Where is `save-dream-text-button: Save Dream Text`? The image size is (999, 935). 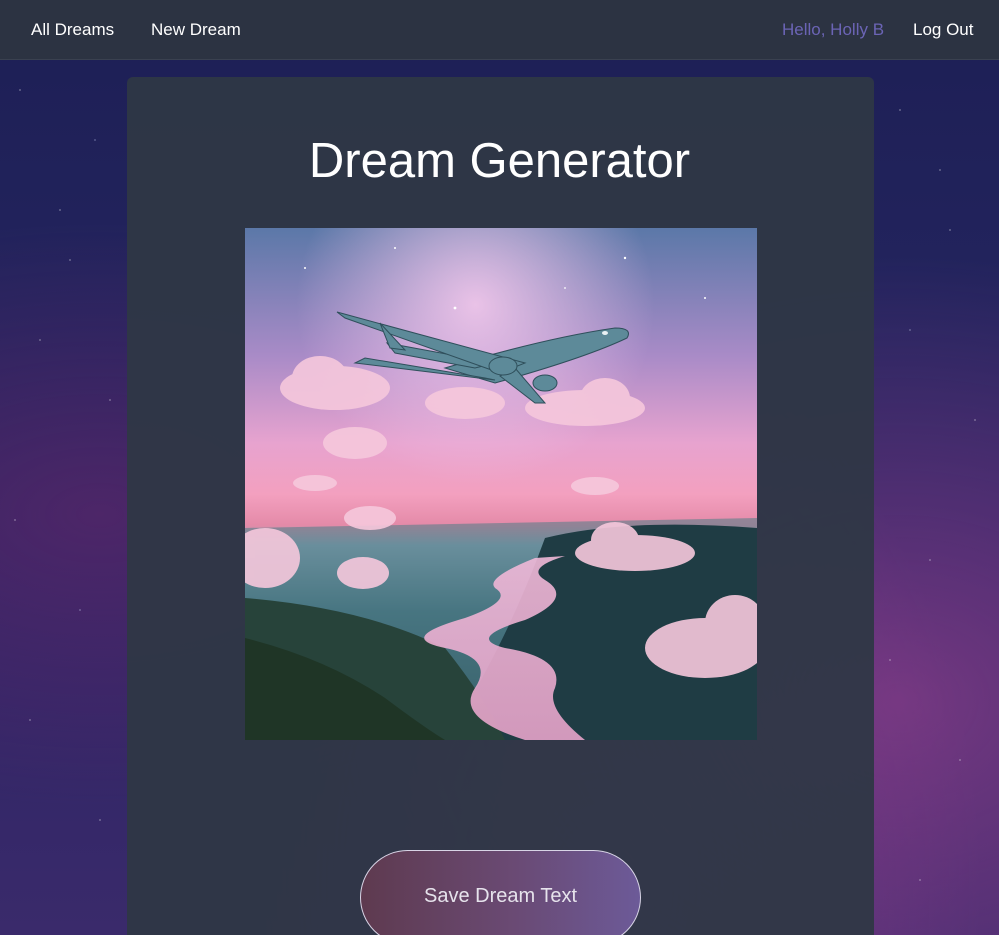 save-dream-text-button: Save Dream Text is located at coordinates (500, 892).